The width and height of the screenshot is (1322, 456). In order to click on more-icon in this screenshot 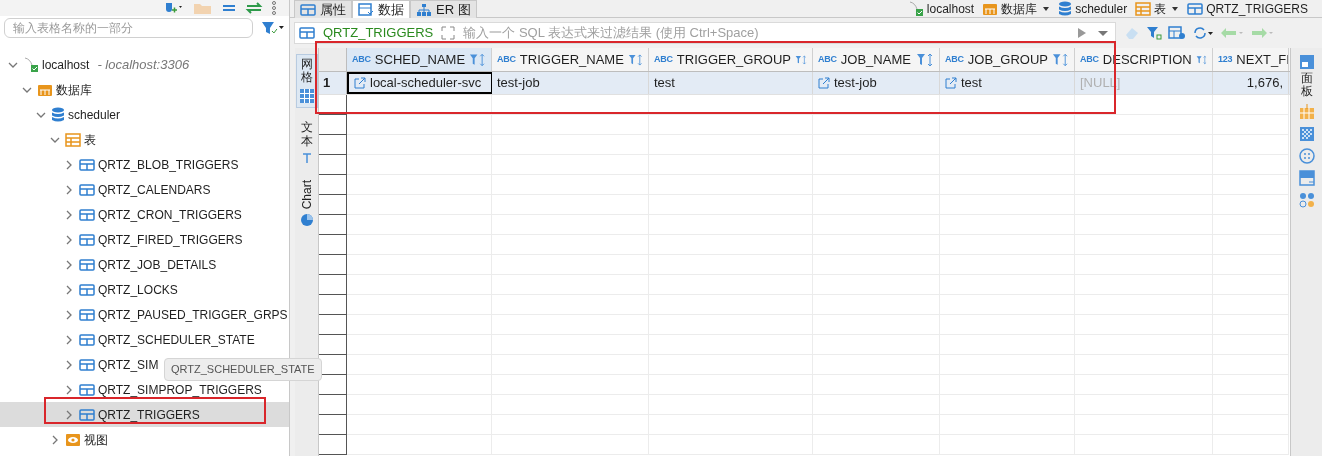, I will do `click(274, 8)`.